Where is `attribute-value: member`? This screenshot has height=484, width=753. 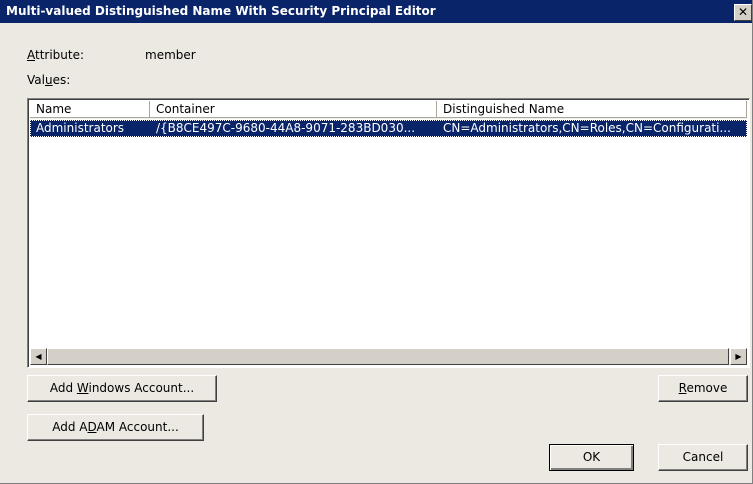 attribute-value: member is located at coordinates (170, 55).